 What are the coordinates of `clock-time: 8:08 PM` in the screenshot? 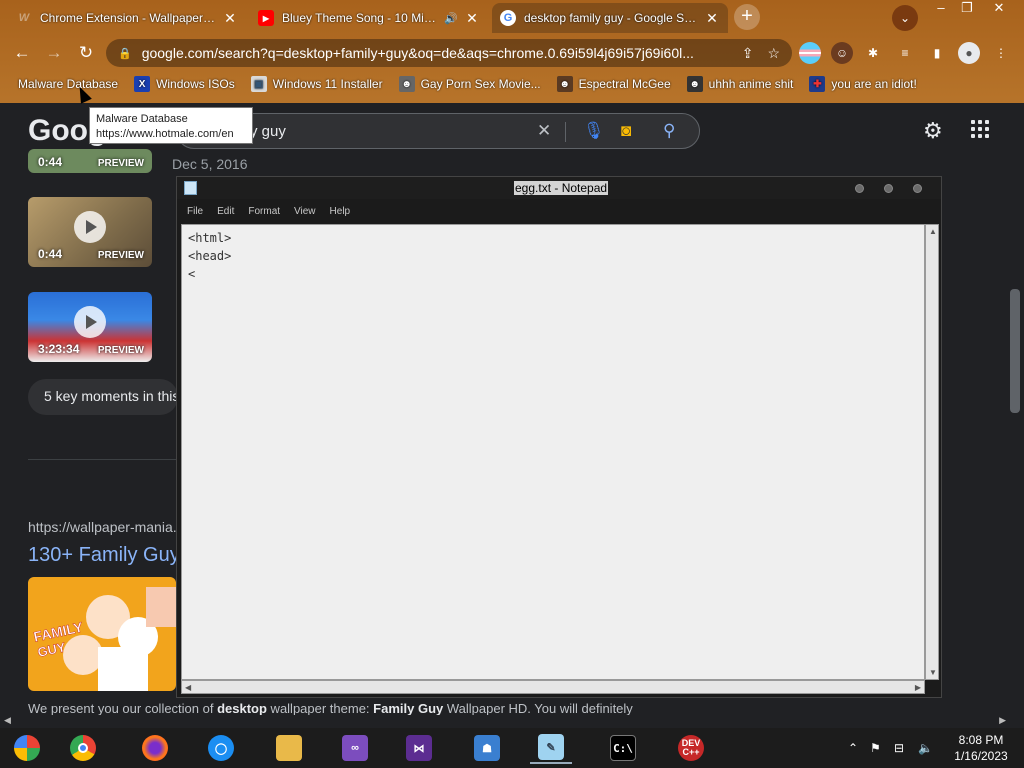 It's located at (981, 740).